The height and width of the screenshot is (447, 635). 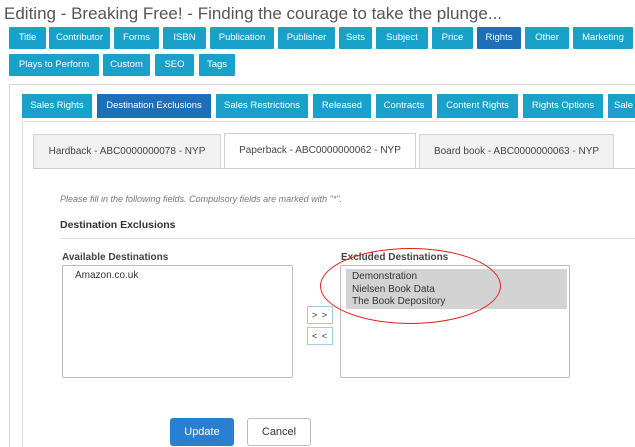 What do you see at coordinates (202, 432) in the screenshot?
I see `update-button: Update` at bounding box center [202, 432].